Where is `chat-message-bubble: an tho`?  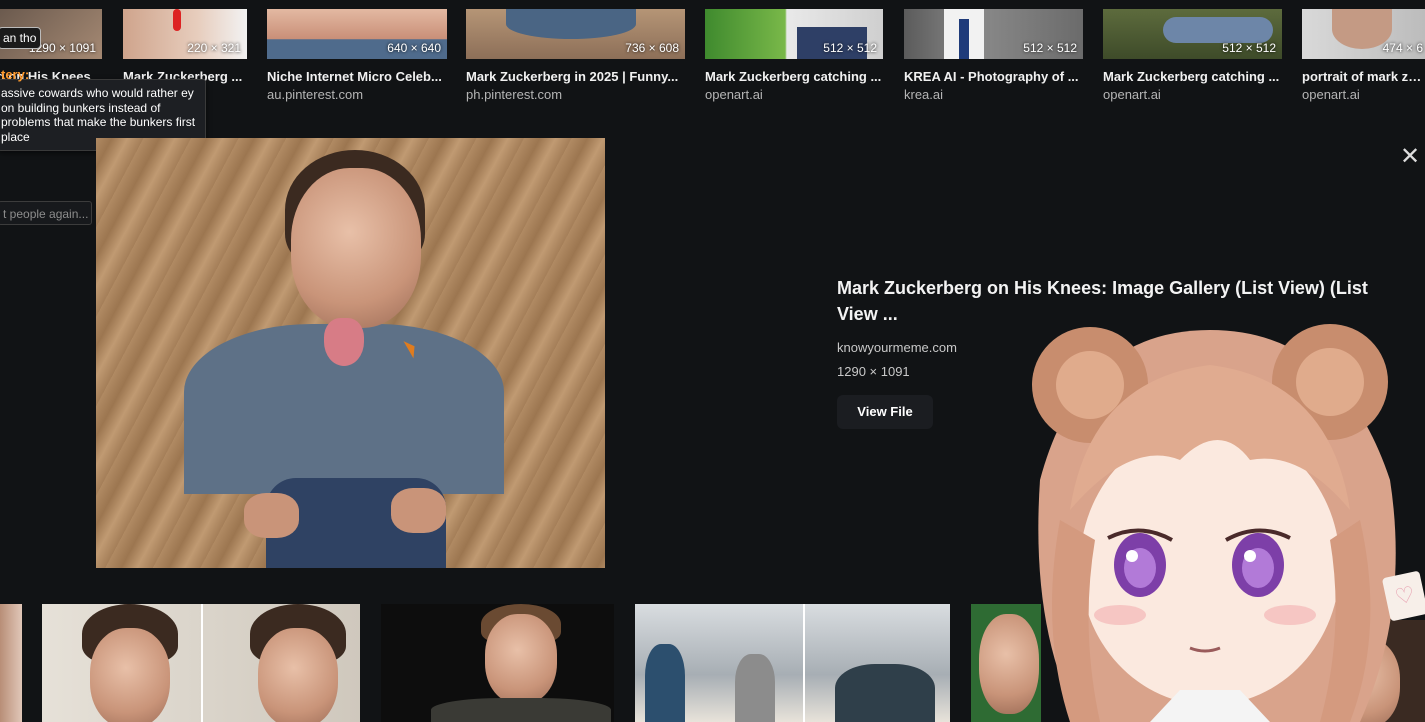 chat-message-bubble: an tho is located at coordinates (21, 38).